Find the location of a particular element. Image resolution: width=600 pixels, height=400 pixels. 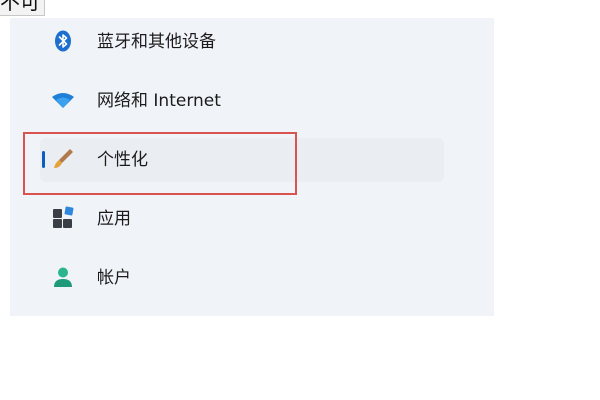

nav-item-label: 应用 is located at coordinates (114, 219).